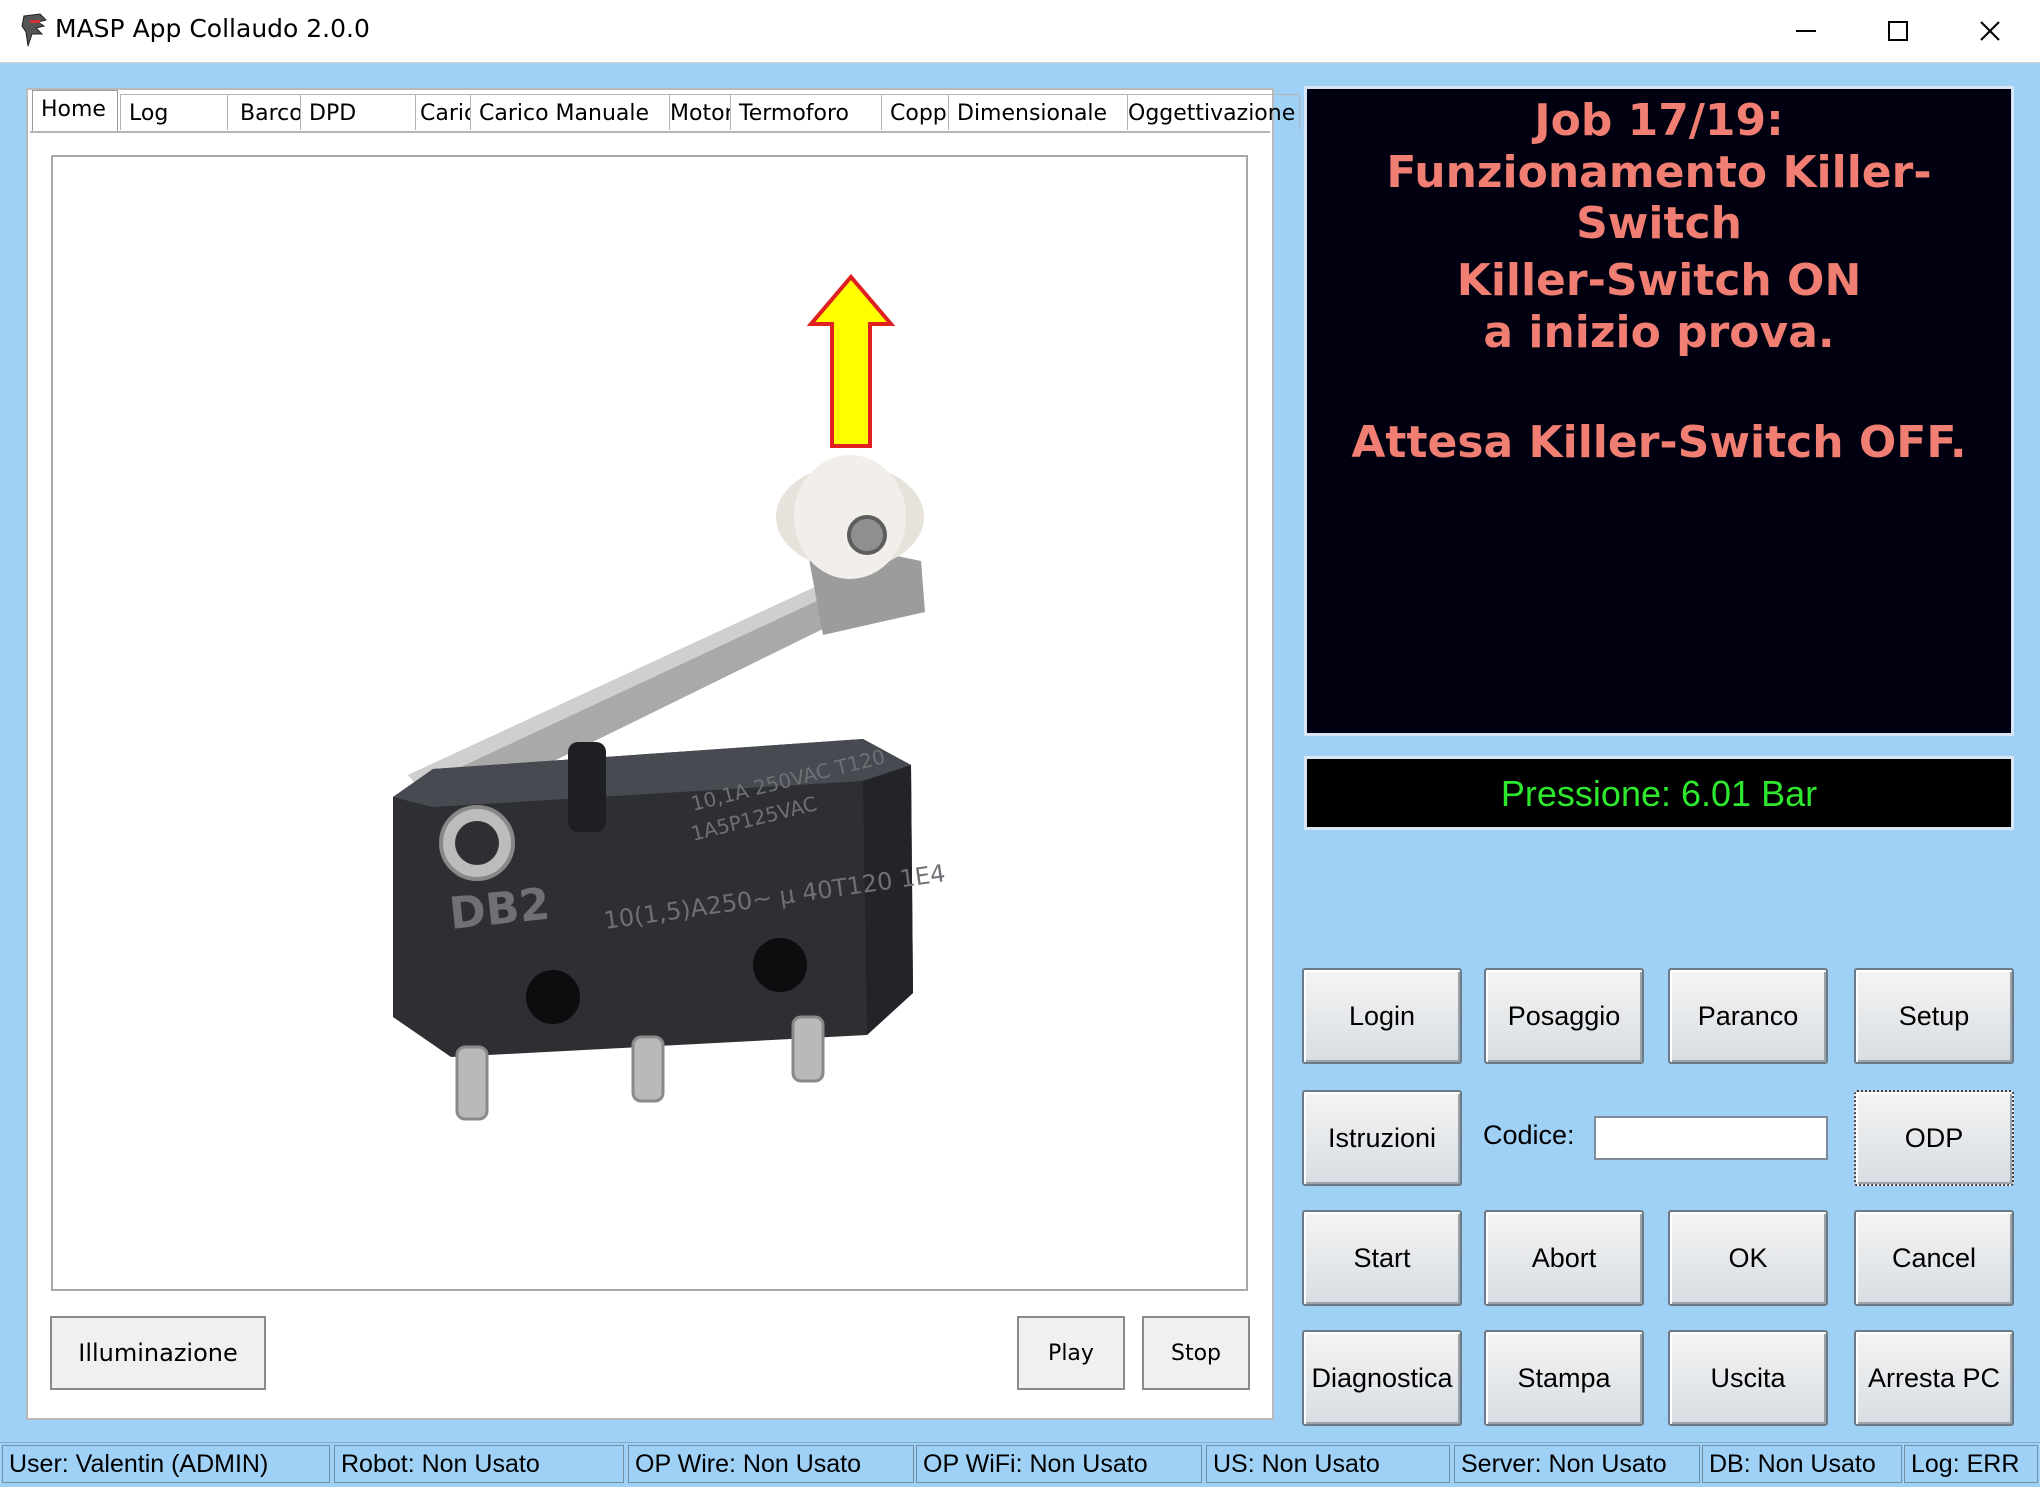 The image size is (2040, 1487). Describe the element at coordinates (1564, 1016) in the screenshot. I see `posaggio-button: Posaggio` at that location.